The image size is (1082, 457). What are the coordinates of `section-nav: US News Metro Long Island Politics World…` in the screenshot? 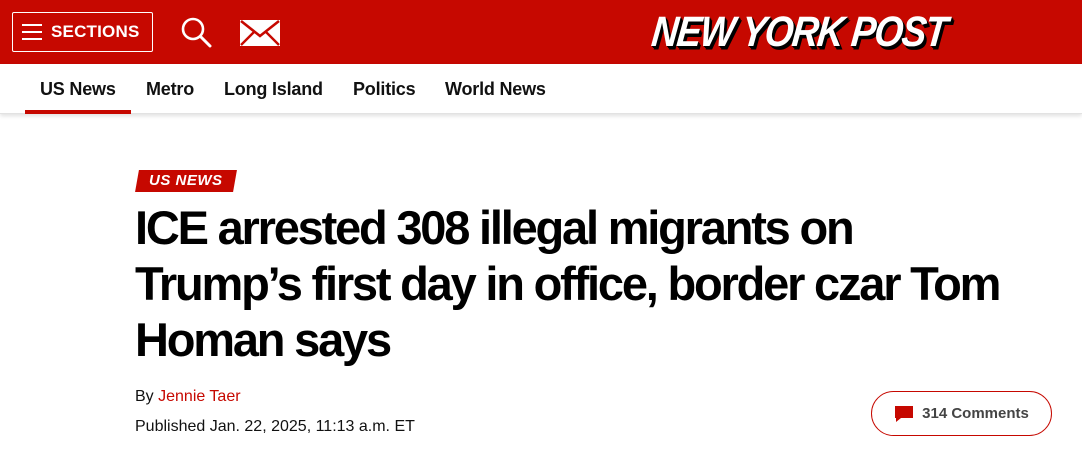 It's located at (541, 89).